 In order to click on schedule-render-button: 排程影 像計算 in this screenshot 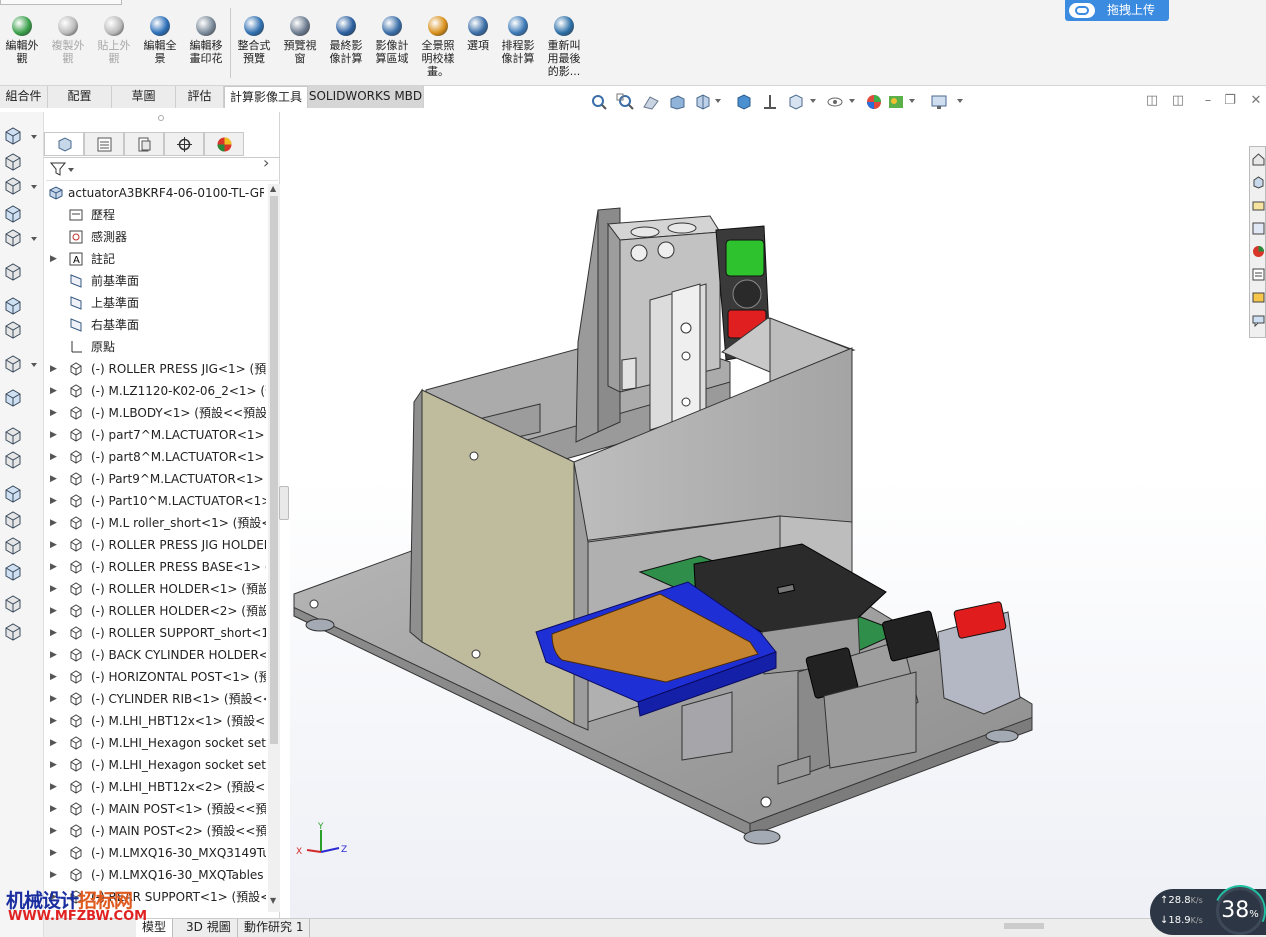, I will do `click(518, 40)`.